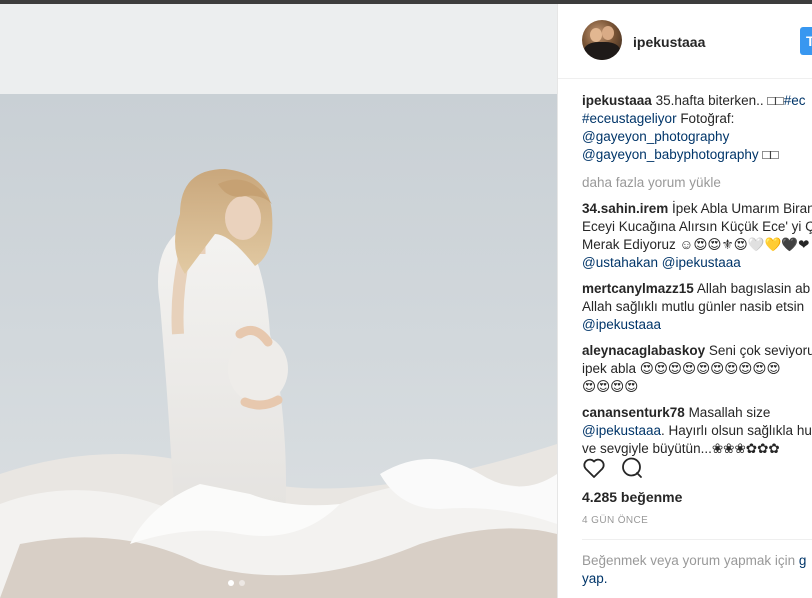 The width and height of the screenshot is (812, 598). What do you see at coordinates (681, 368) in the screenshot?
I see `comment-text: ipek abla 😍😍😍😍😍😍😍😍😍😍` at bounding box center [681, 368].